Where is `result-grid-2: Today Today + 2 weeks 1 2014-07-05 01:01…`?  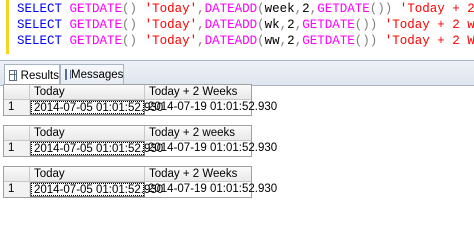 result-grid-2: Today Today + 2 weeks 1 2014-07-05 01:01… is located at coordinates (140, 141).